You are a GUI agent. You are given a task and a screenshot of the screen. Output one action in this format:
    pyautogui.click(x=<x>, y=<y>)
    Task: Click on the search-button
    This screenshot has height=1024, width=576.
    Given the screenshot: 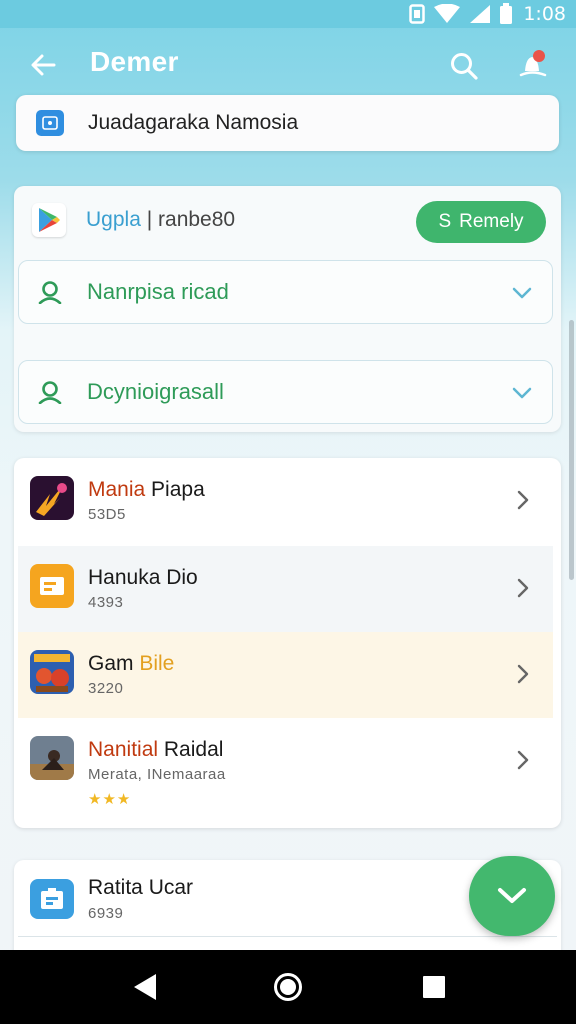 What is the action you would take?
    pyautogui.click(x=464, y=66)
    